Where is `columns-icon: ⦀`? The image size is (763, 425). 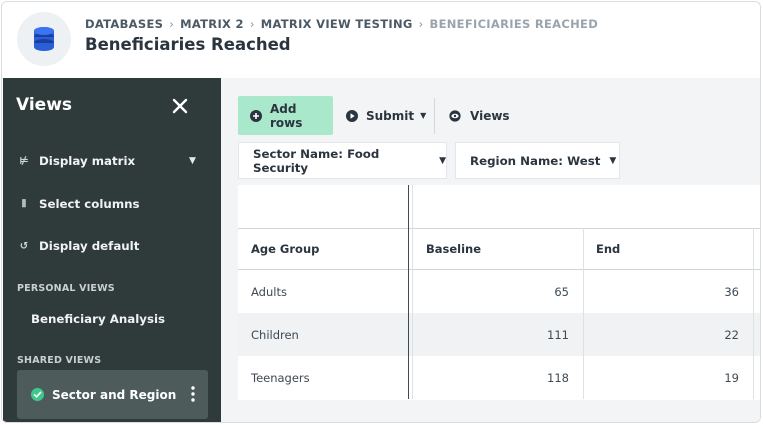
columns-icon: ⦀ is located at coordinates (24, 204).